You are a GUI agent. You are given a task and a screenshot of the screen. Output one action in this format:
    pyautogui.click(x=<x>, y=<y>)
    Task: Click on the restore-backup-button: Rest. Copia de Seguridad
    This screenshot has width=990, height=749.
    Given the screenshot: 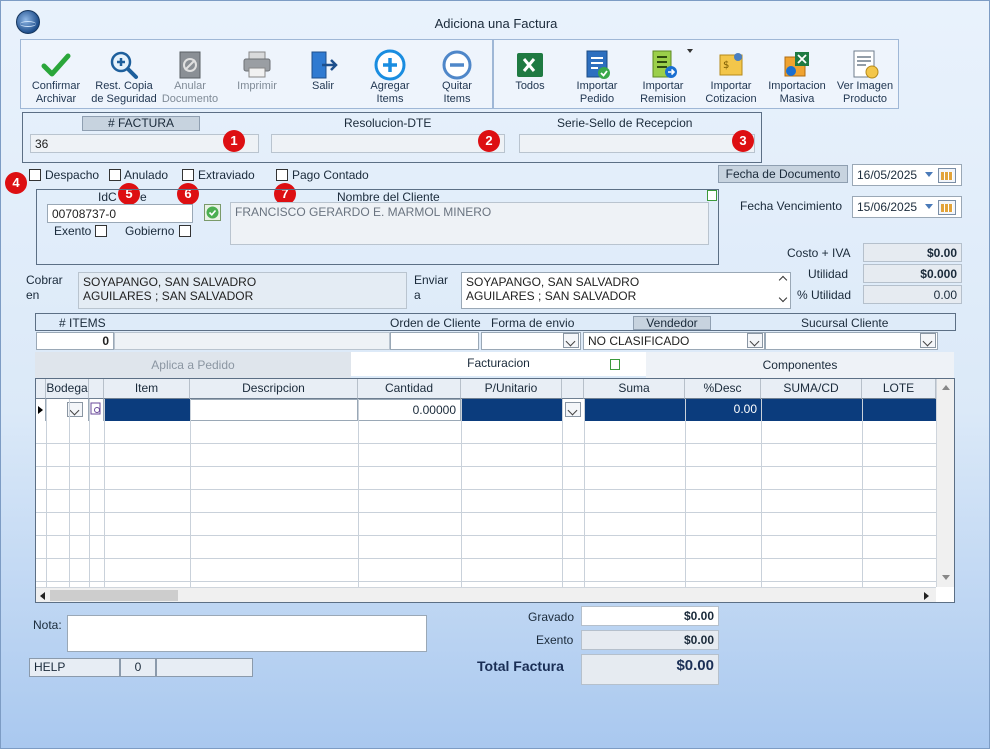 What is the action you would take?
    pyautogui.click(x=124, y=75)
    